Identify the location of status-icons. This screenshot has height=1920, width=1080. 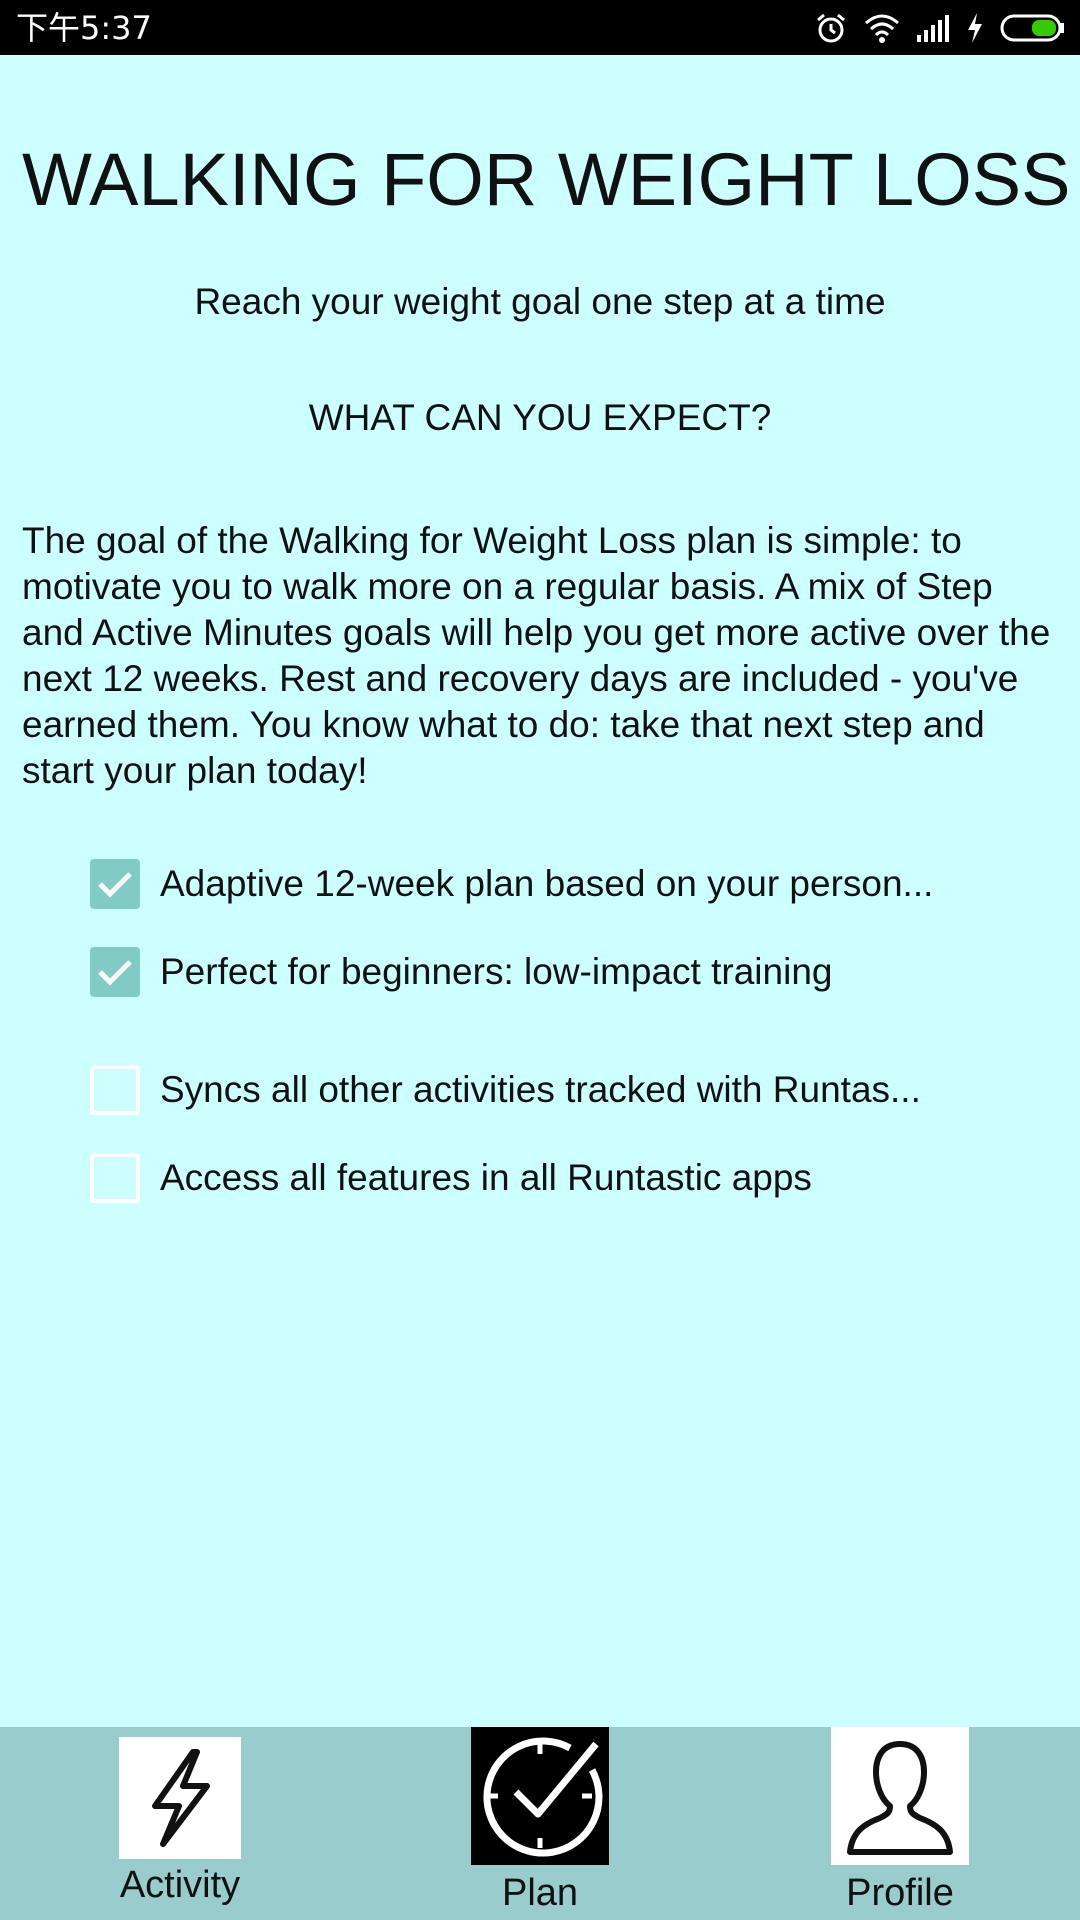
(940, 28).